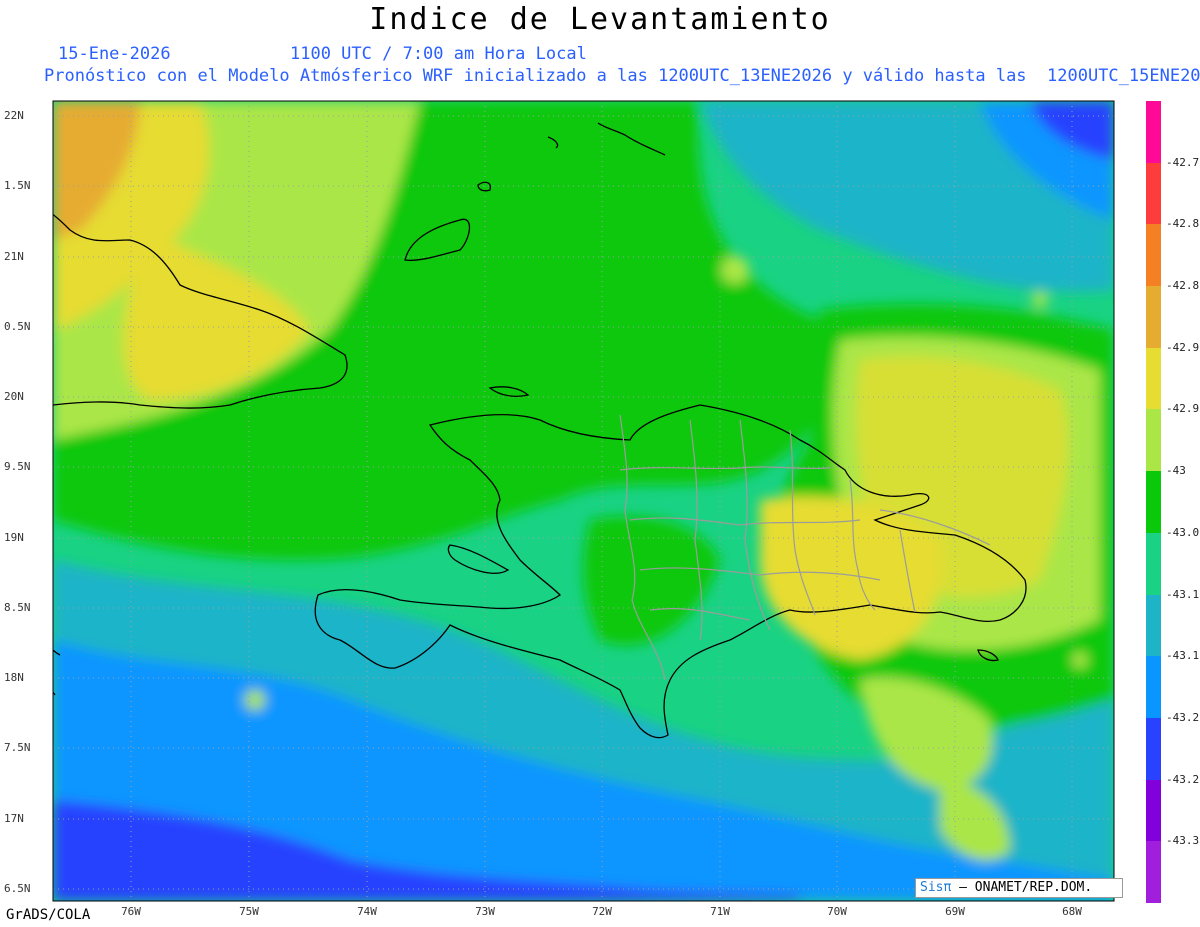  What do you see at coordinates (17, 607) in the screenshot?
I see `lat-label: 8.5N` at bounding box center [17, 607].